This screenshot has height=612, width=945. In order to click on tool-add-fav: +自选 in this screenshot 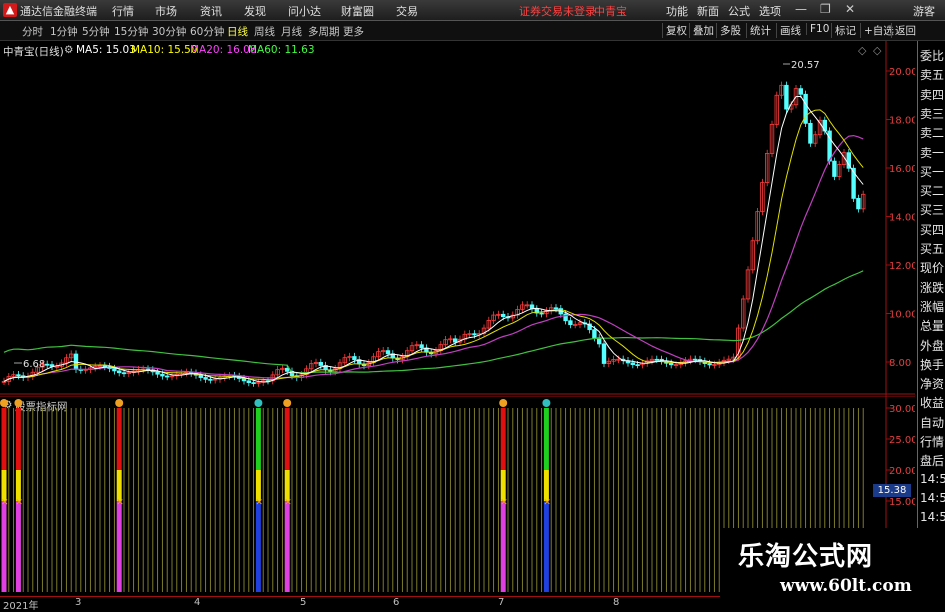, I will do `click(877, 30)`.